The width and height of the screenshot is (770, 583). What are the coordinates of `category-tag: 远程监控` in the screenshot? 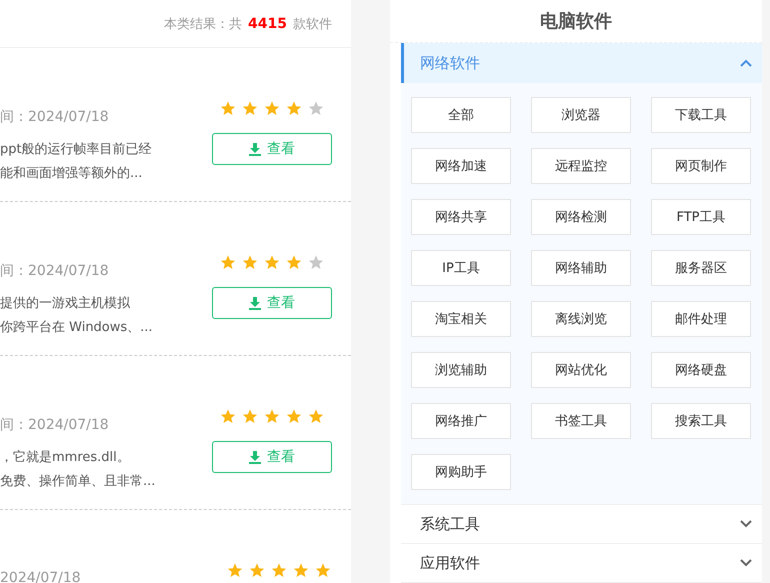 It's located at (581, 166).